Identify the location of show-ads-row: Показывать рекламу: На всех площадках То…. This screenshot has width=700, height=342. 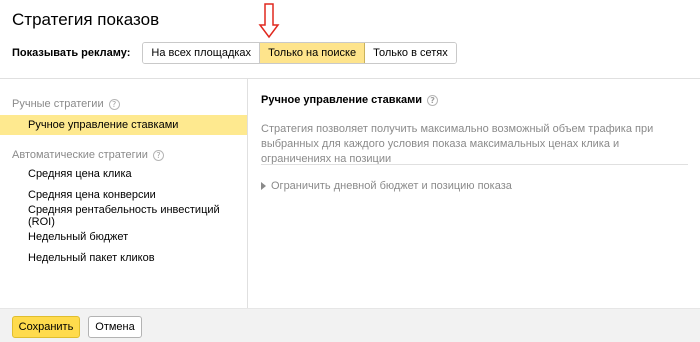
(234, 53).